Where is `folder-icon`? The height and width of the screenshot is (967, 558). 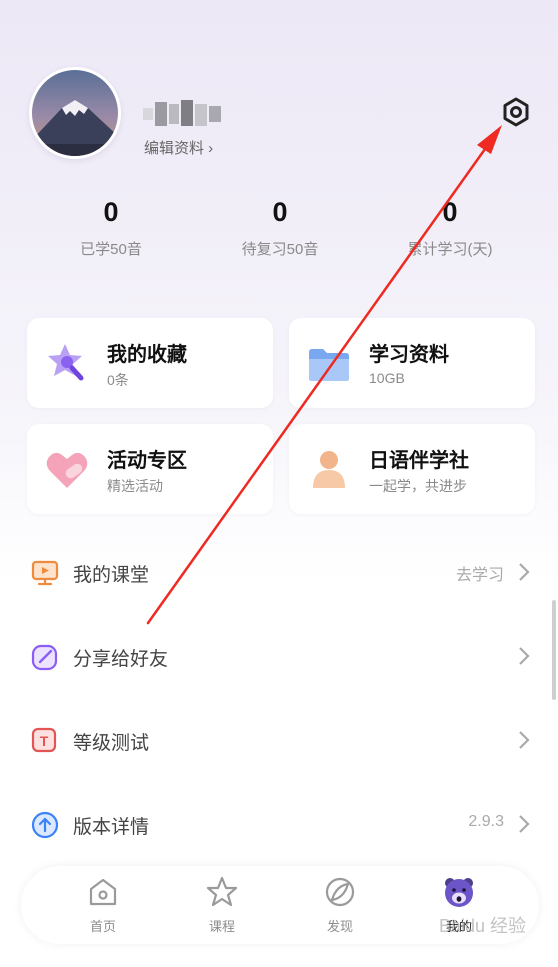
folder-icon is located at coordinates (329, 365).